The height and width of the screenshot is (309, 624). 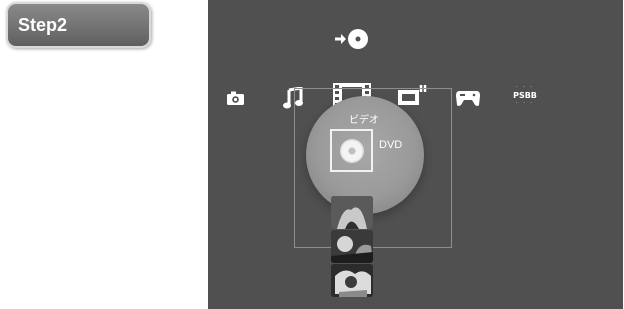 What do you see at coordinates (43, 25) in the screenshot?
I see `step-label: Step2` at bounding box center [43, 25].